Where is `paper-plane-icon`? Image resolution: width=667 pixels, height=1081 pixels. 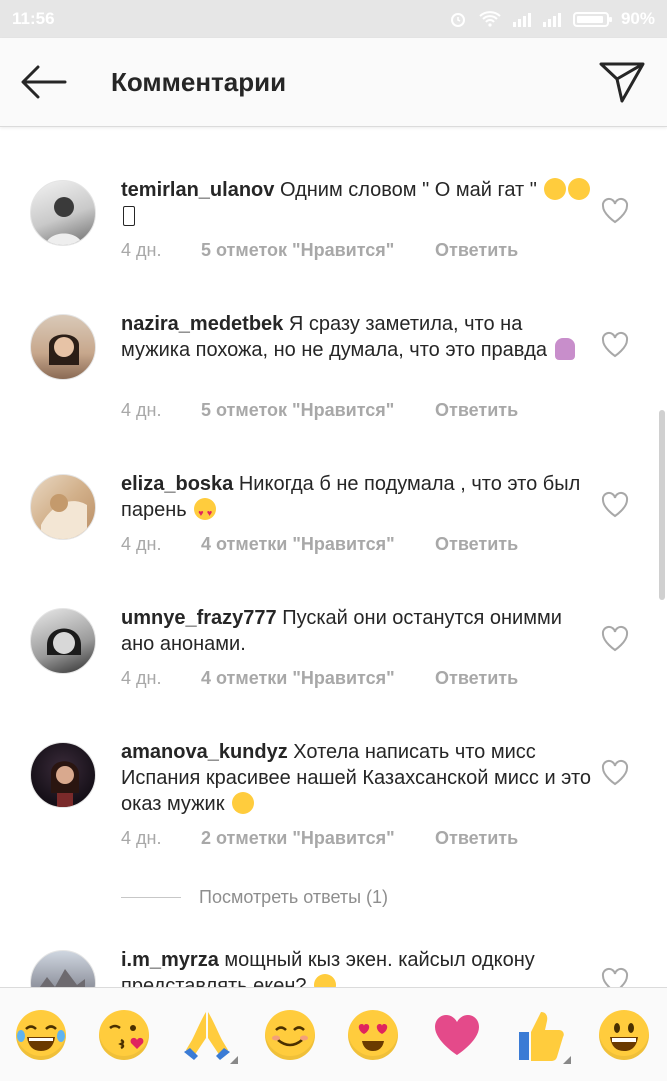
paper-plane-icon is located at coordinates (622, 82).